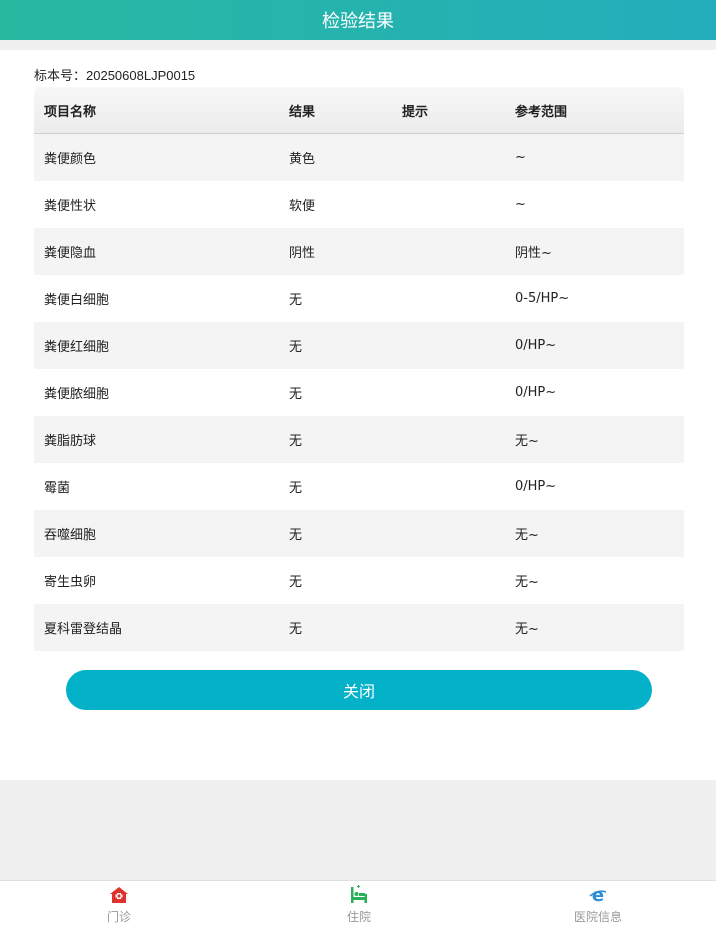 The image size is (716, 927). I want to click on tab-label-outpatient: 门诊, so click(118, 916).